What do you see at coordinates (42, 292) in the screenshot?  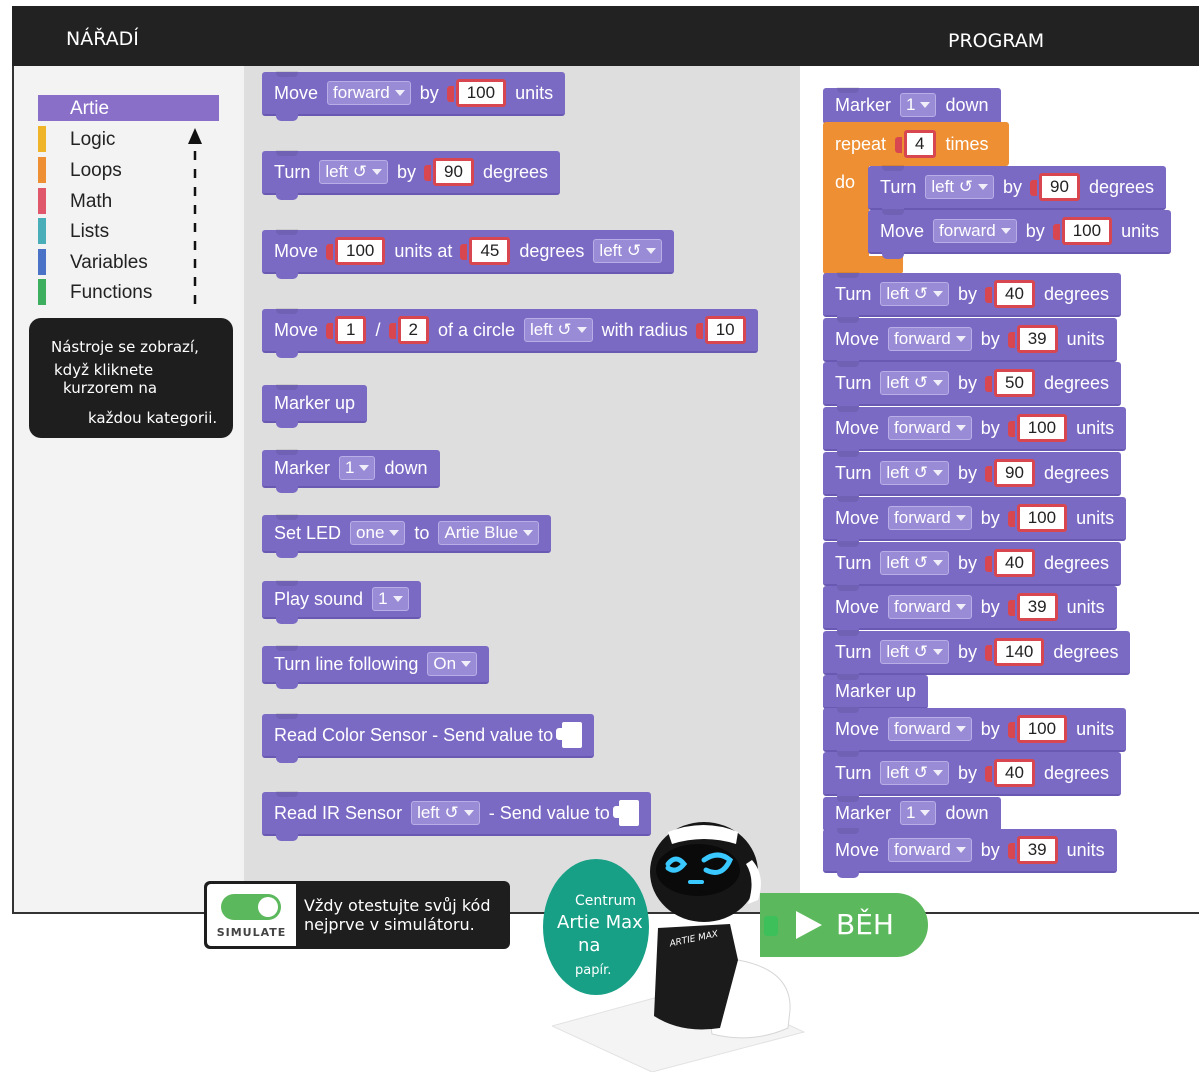 I see `category-color-bar` at bounding box center [42, 292].